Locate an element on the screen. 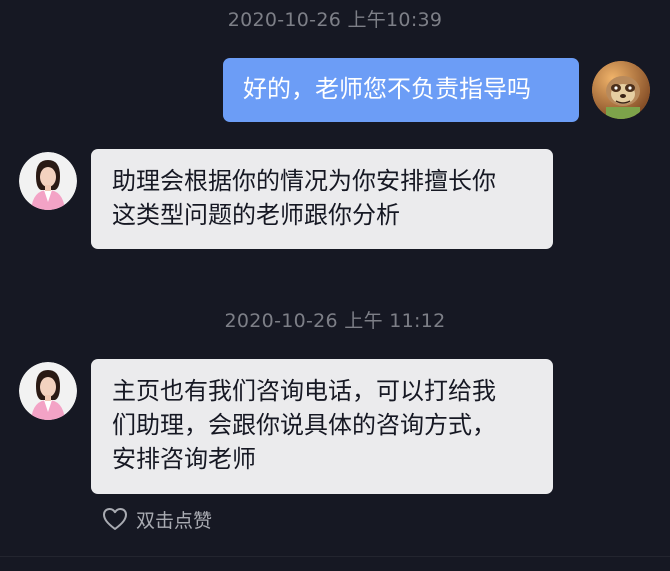 The width and height of the screenshot is (670, 571). outgoing-message-bubble: 好的，老师您不负责指导吗 is located at coordinates (401, 90).